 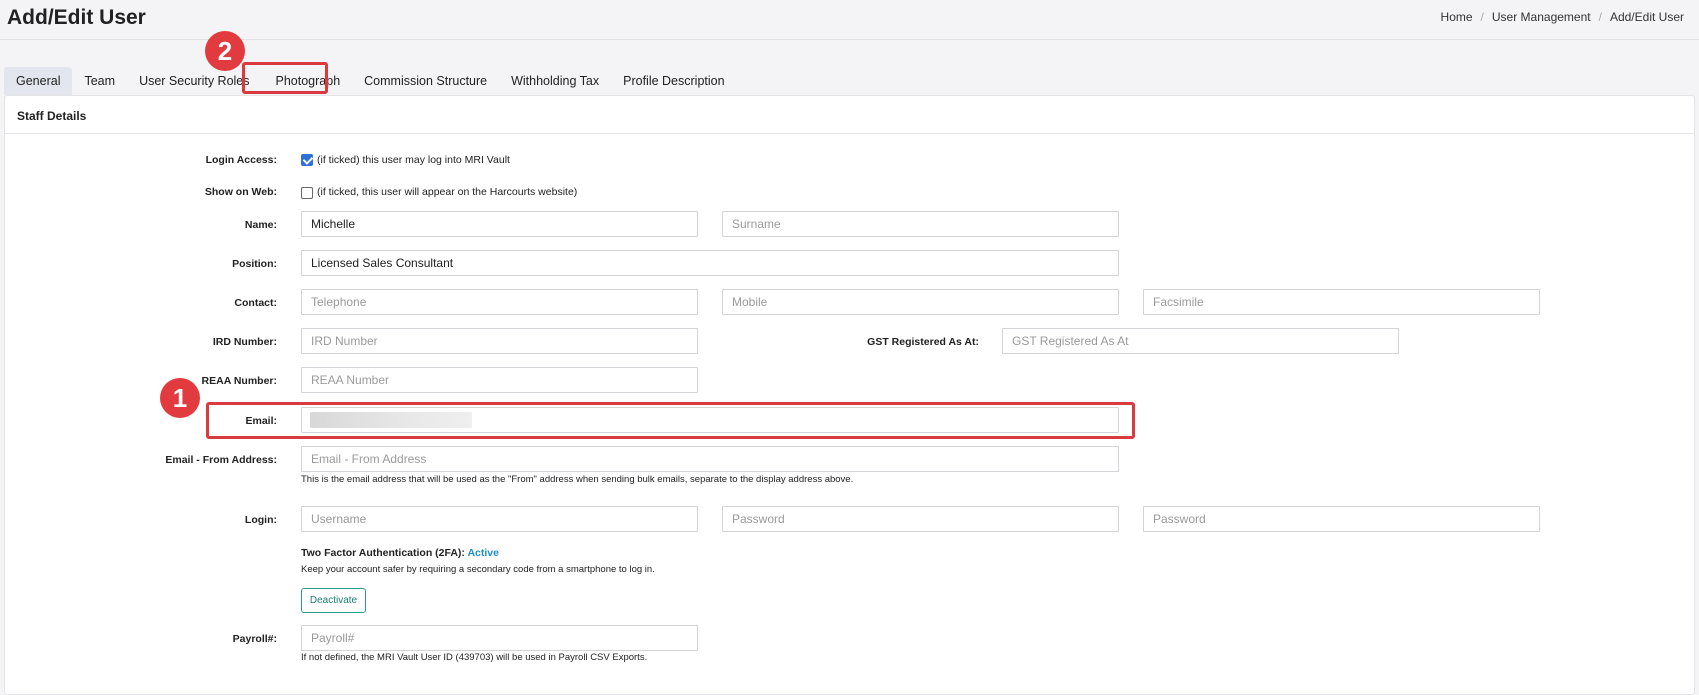 I want to click on login-access-label: Login Access:, so click(x=241, y=160).